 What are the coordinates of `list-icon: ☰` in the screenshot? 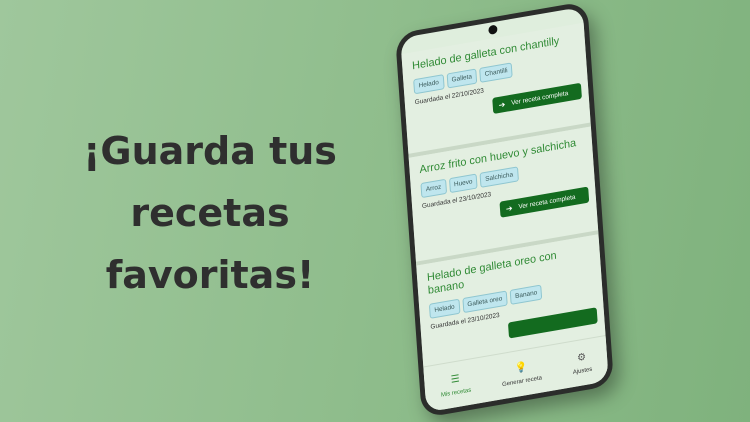 It's located at (455, 379).